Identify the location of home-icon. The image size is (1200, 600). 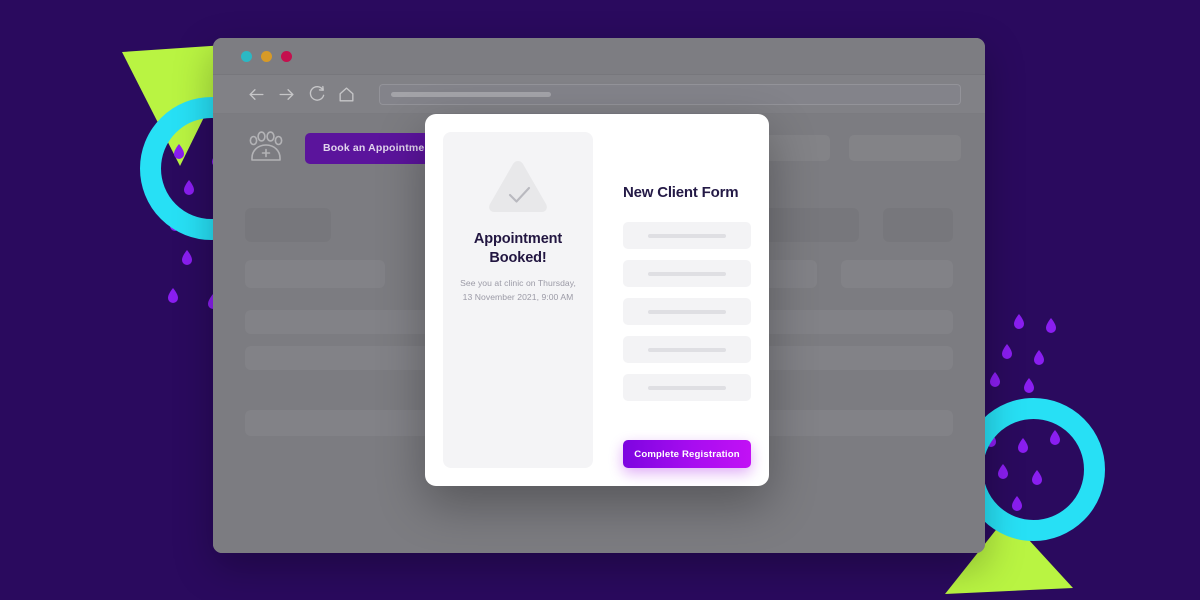
(346, 94).